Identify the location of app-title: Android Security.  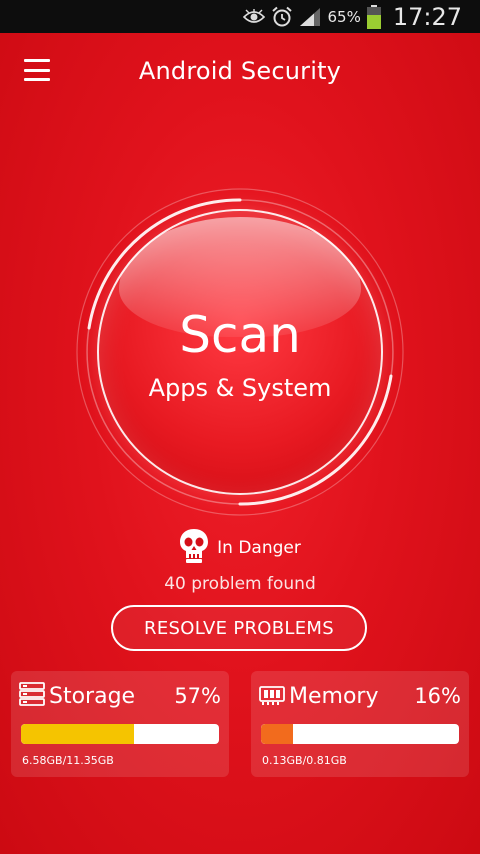
(240, 71).